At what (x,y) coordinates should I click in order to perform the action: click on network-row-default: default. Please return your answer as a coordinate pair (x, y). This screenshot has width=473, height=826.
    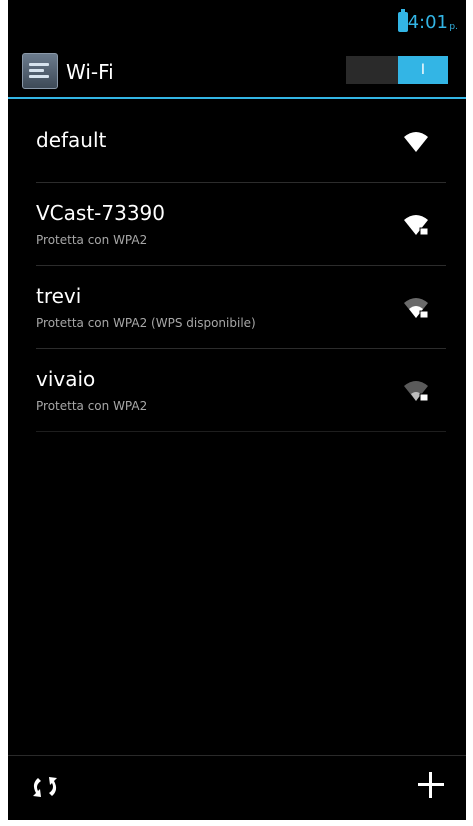
    Looking at the image, I should click on (241, 141).